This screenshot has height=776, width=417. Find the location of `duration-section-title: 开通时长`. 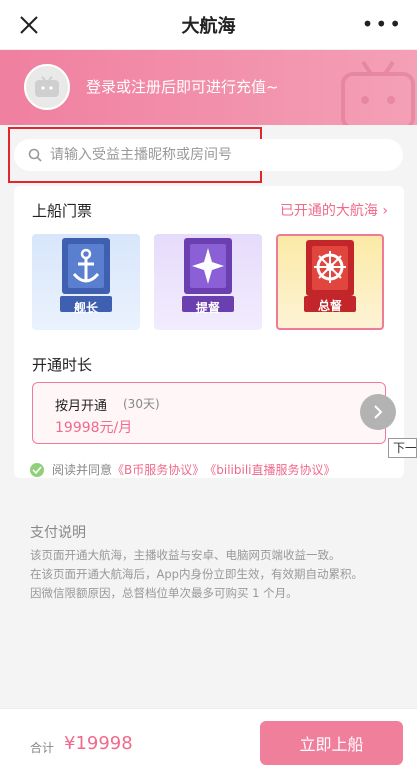

duration-section-title: 开通时长 is located at coordinates (62, 365).